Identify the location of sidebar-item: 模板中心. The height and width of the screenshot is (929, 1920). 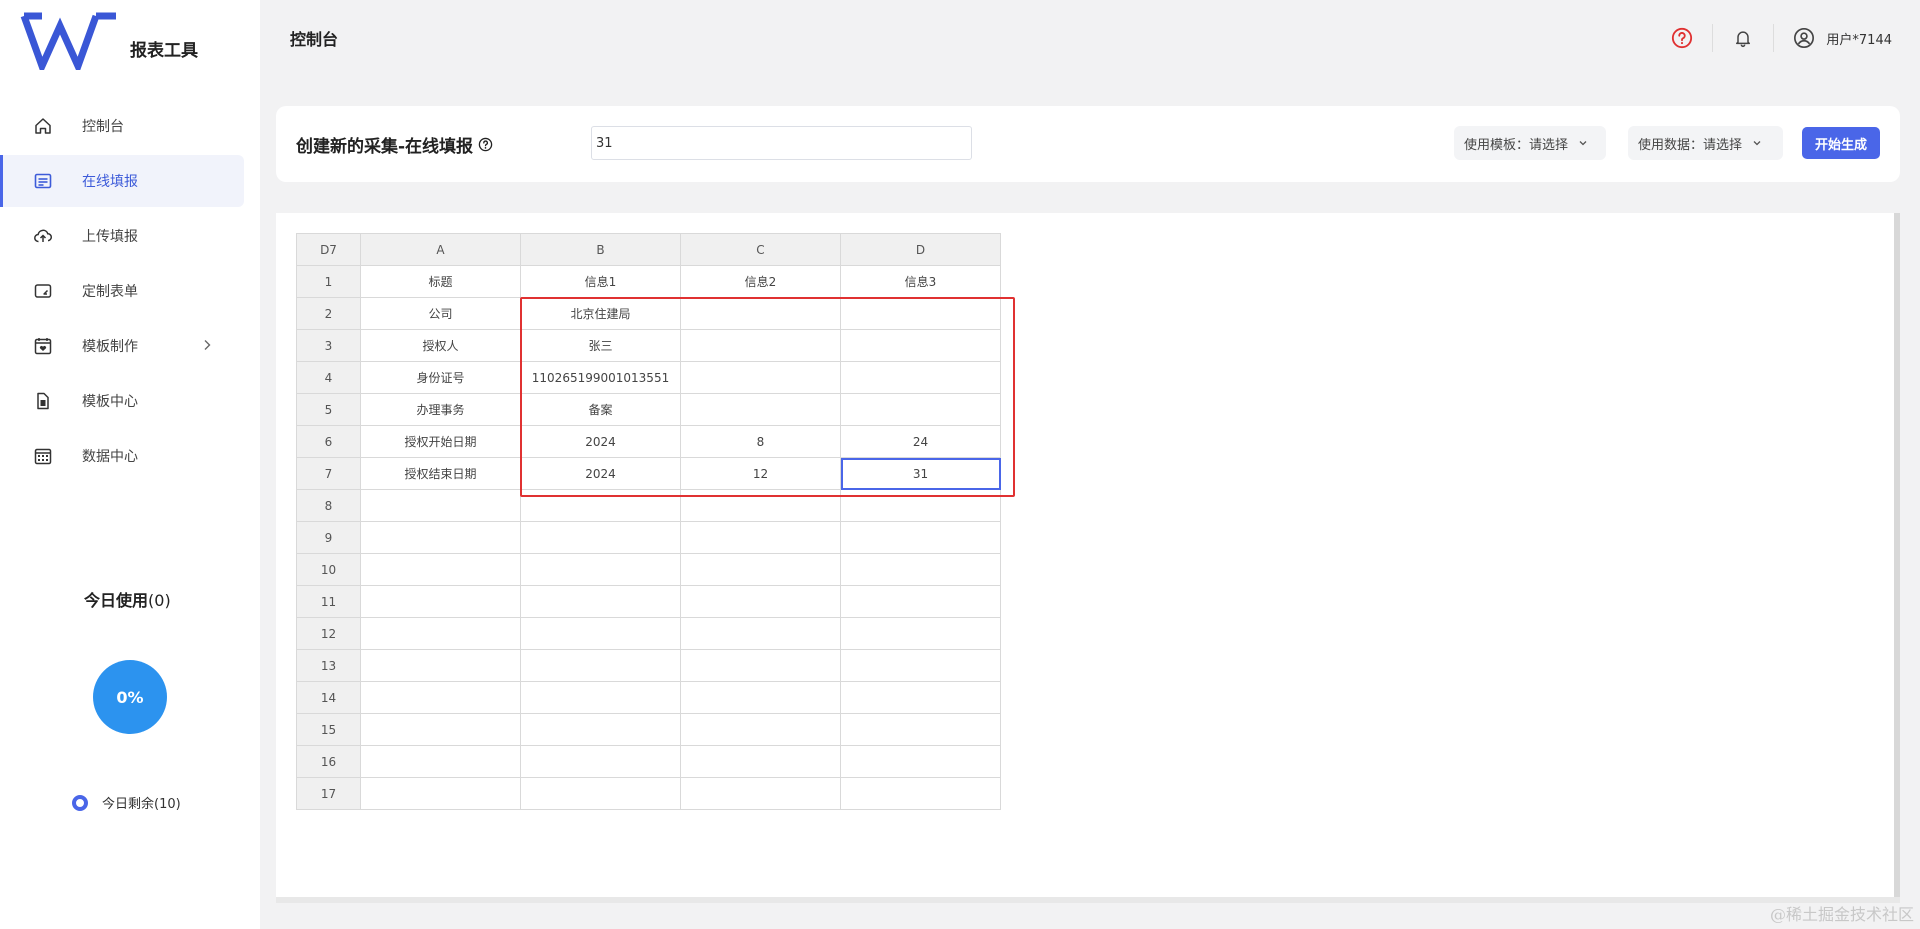
(122, 401).